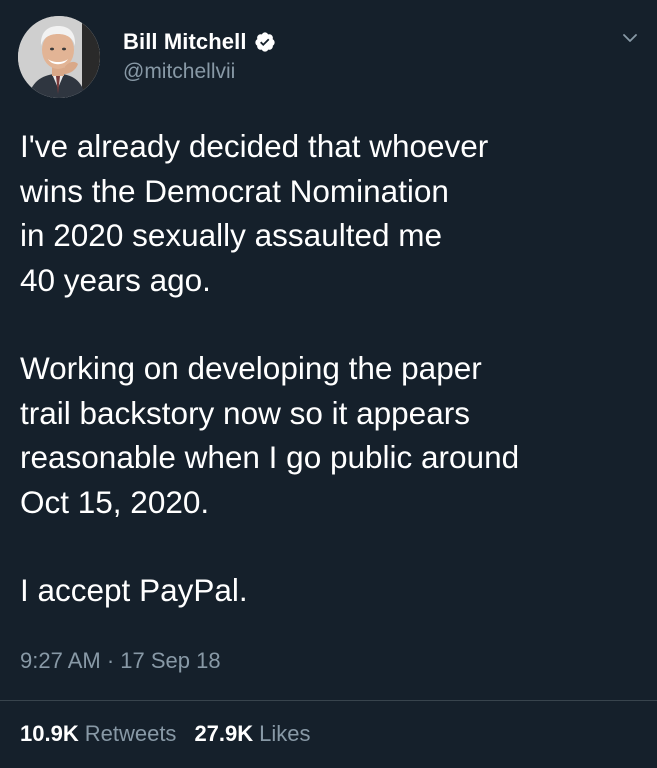 This screenshot has width=657, height=768. I want to click on tweet-paragraph: I accept PayPal., so click(330, 590).